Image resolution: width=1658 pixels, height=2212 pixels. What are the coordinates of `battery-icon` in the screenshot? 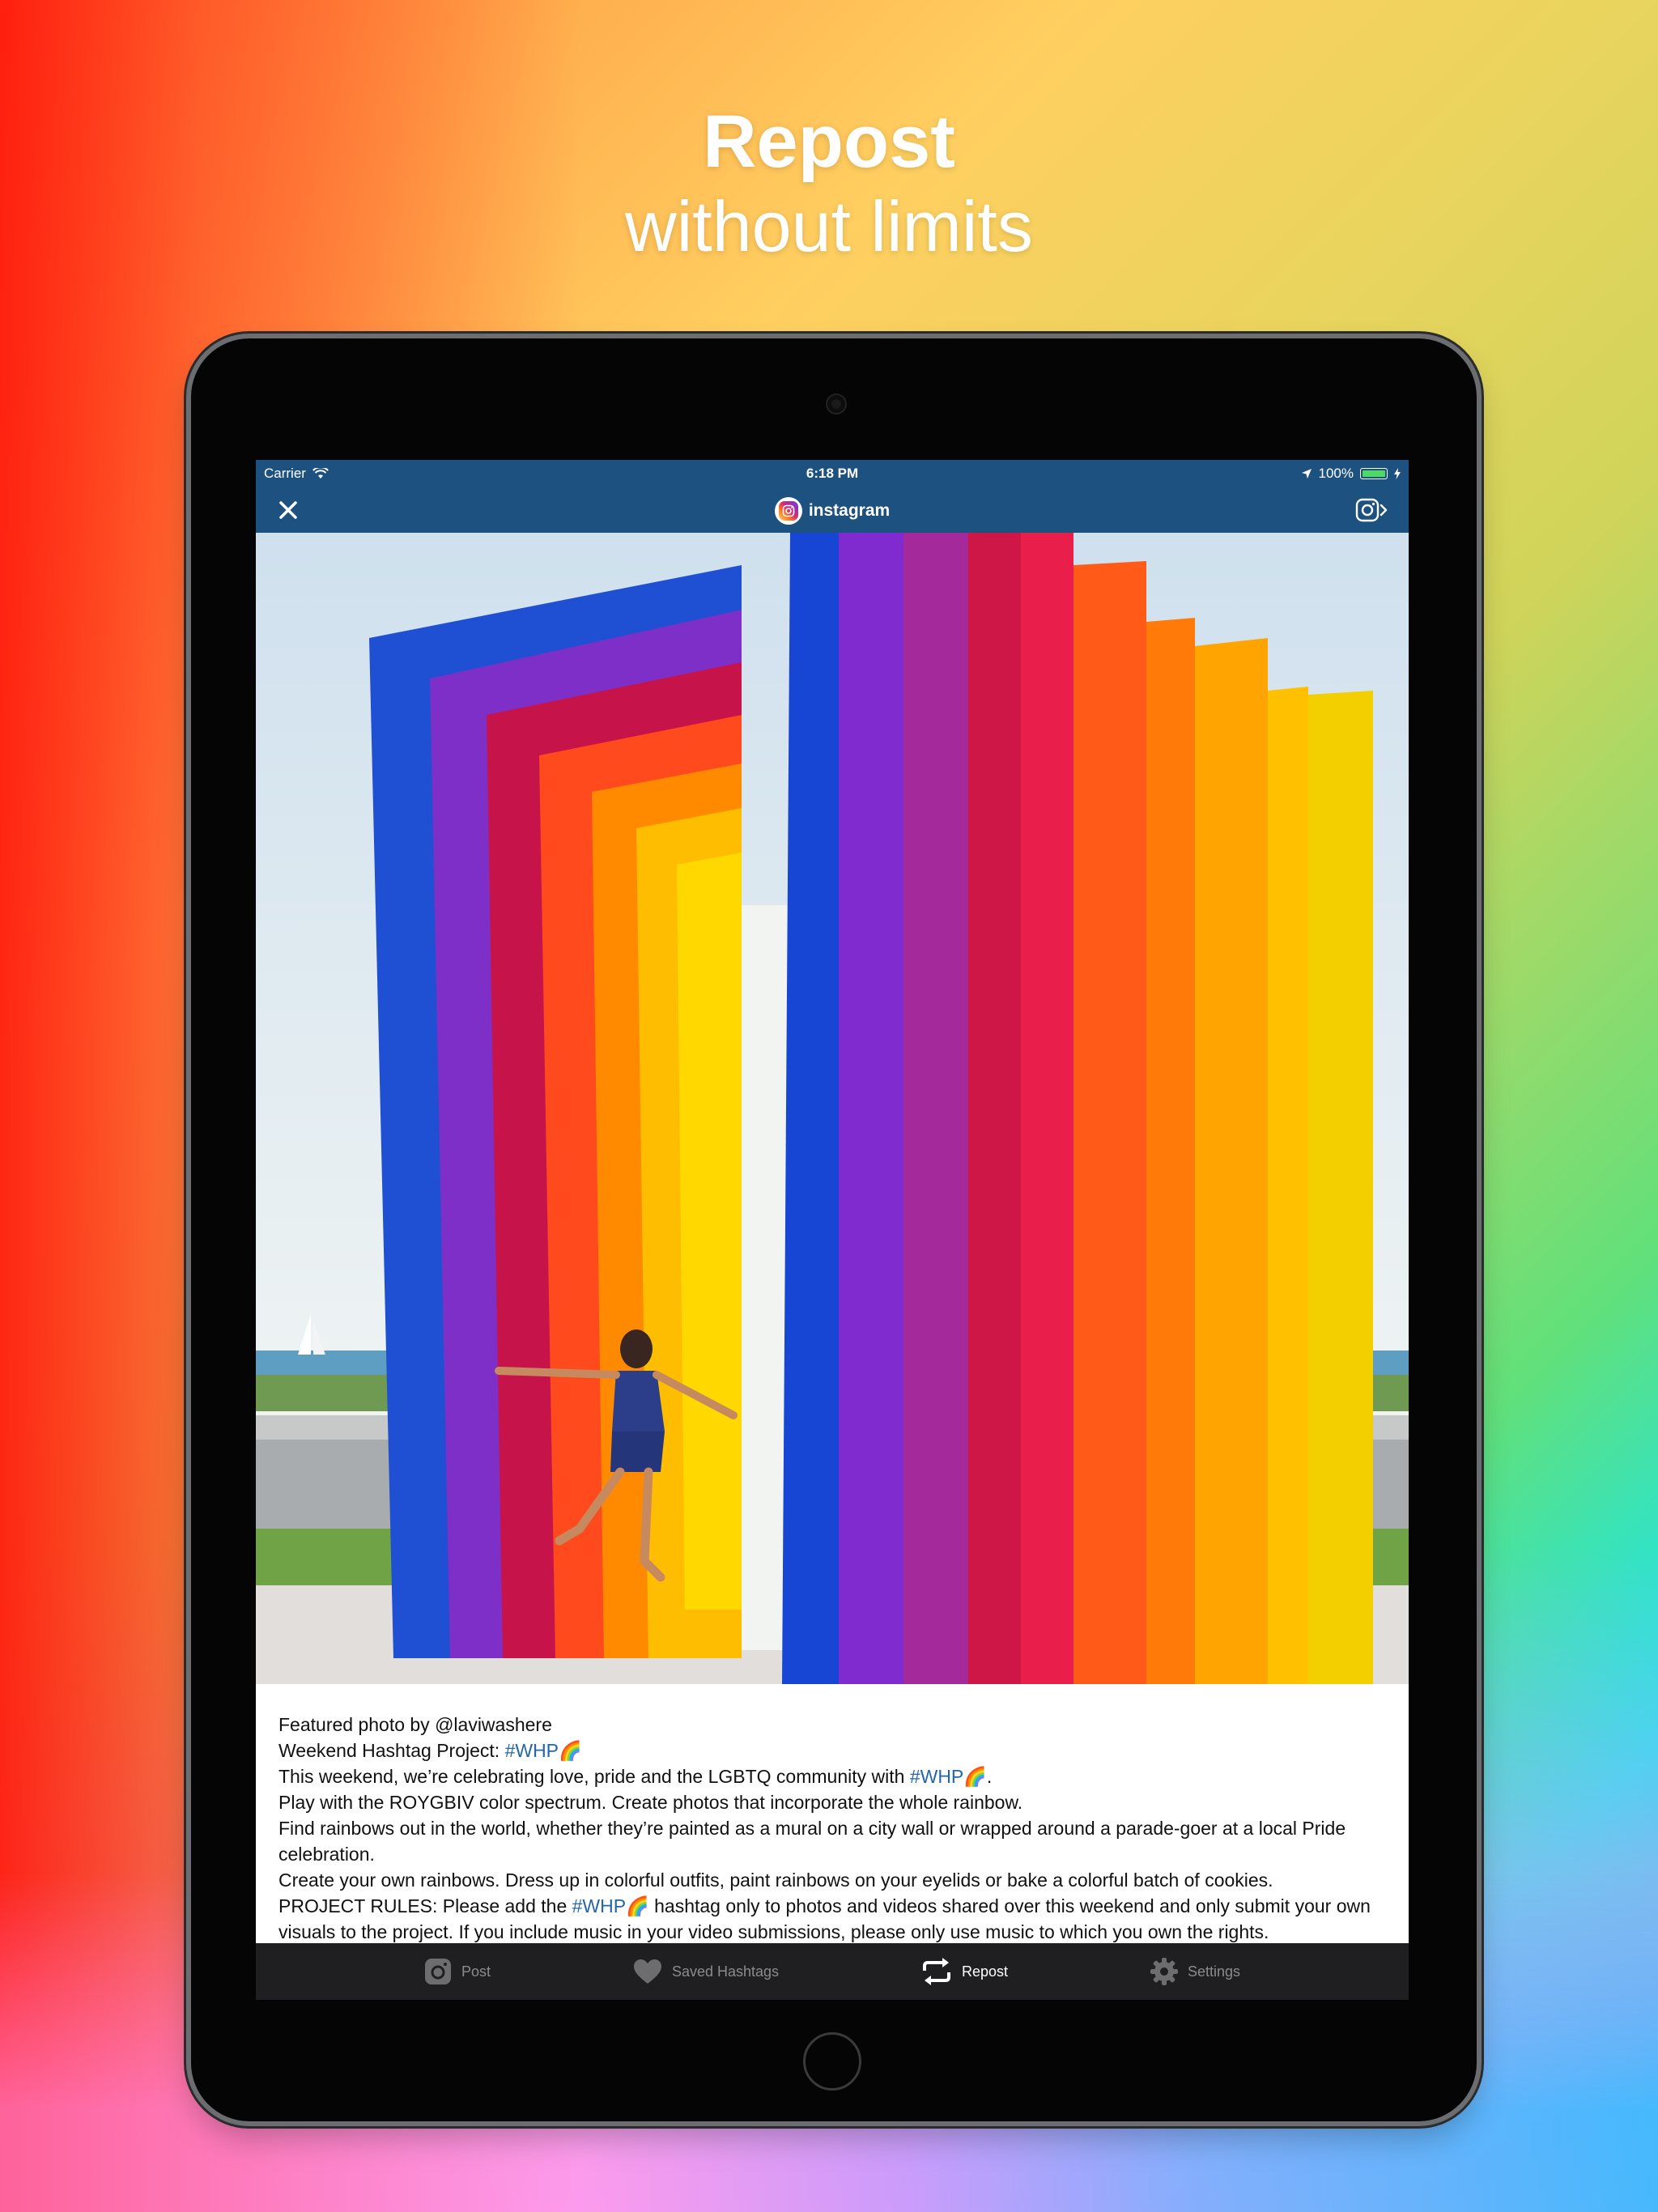 It's located at (1374, 474).